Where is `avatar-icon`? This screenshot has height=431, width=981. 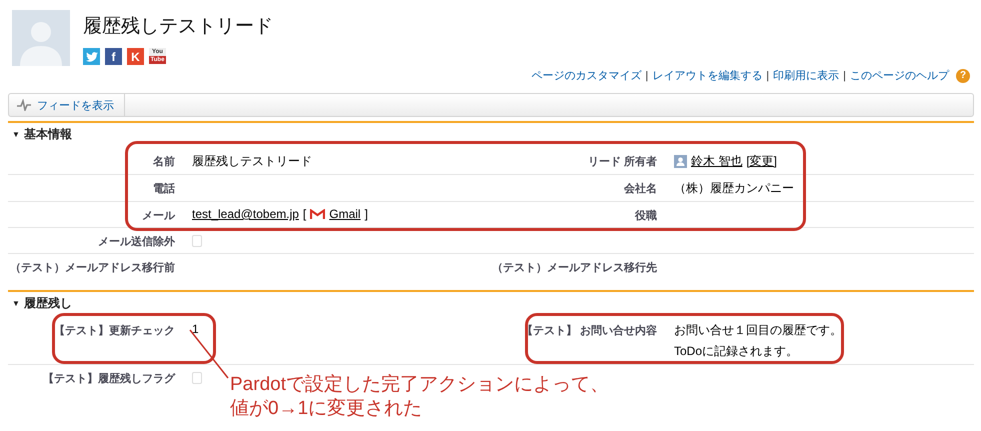 avatar-icon is located at coordinates (41, 38).